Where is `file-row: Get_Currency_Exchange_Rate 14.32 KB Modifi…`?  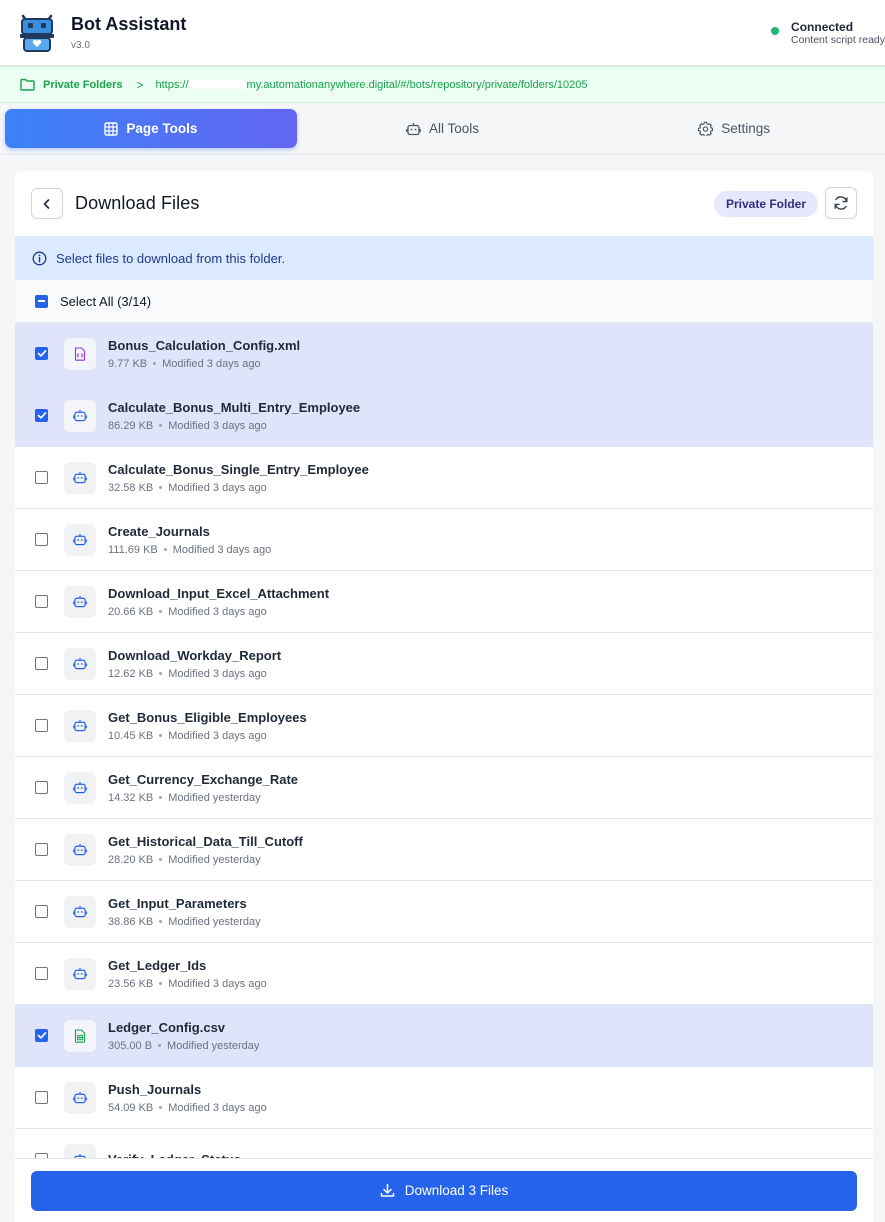 file-row: Get_Currency_Exchange_Rate 14.32 KB Modifi… is located at coordinates (444, 788).